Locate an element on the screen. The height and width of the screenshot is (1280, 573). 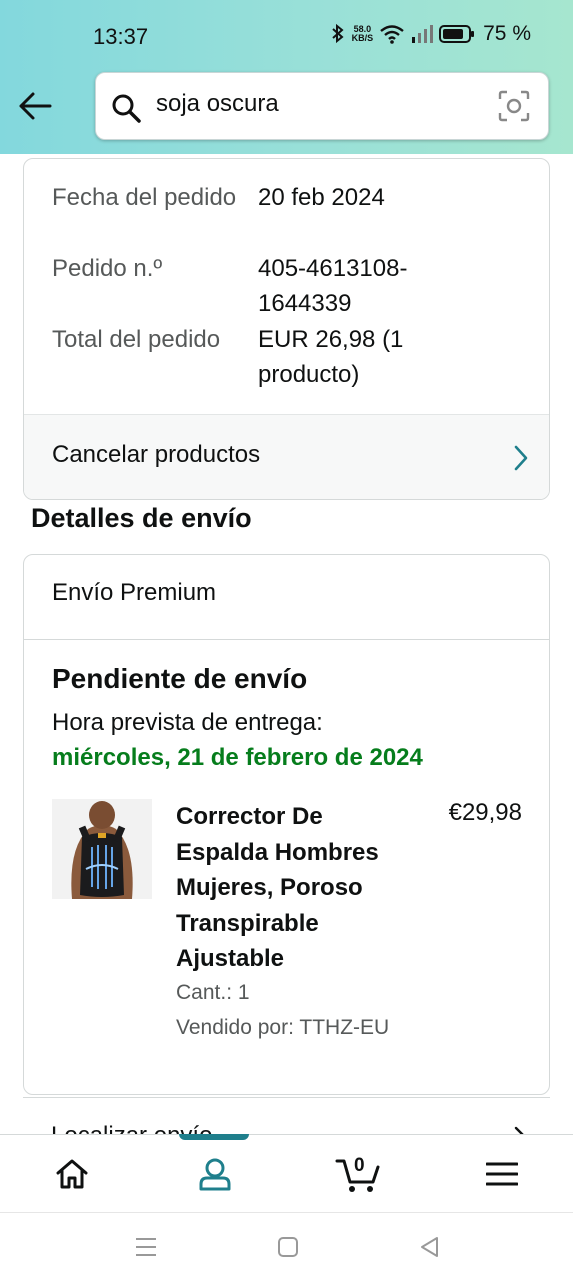
battery-percent: 75 % is located at coordinates (507, 33).